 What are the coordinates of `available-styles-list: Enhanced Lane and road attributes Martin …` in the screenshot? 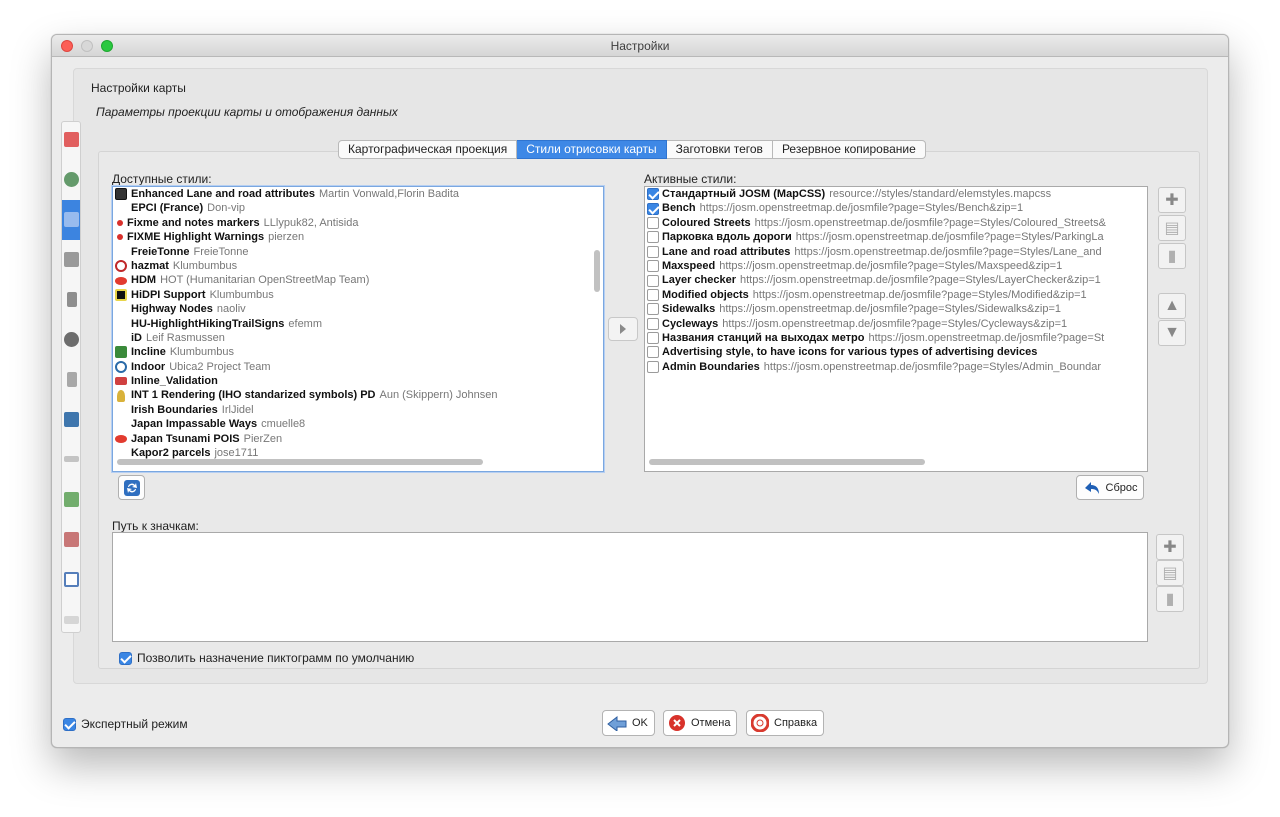 It's located at (358, 329).